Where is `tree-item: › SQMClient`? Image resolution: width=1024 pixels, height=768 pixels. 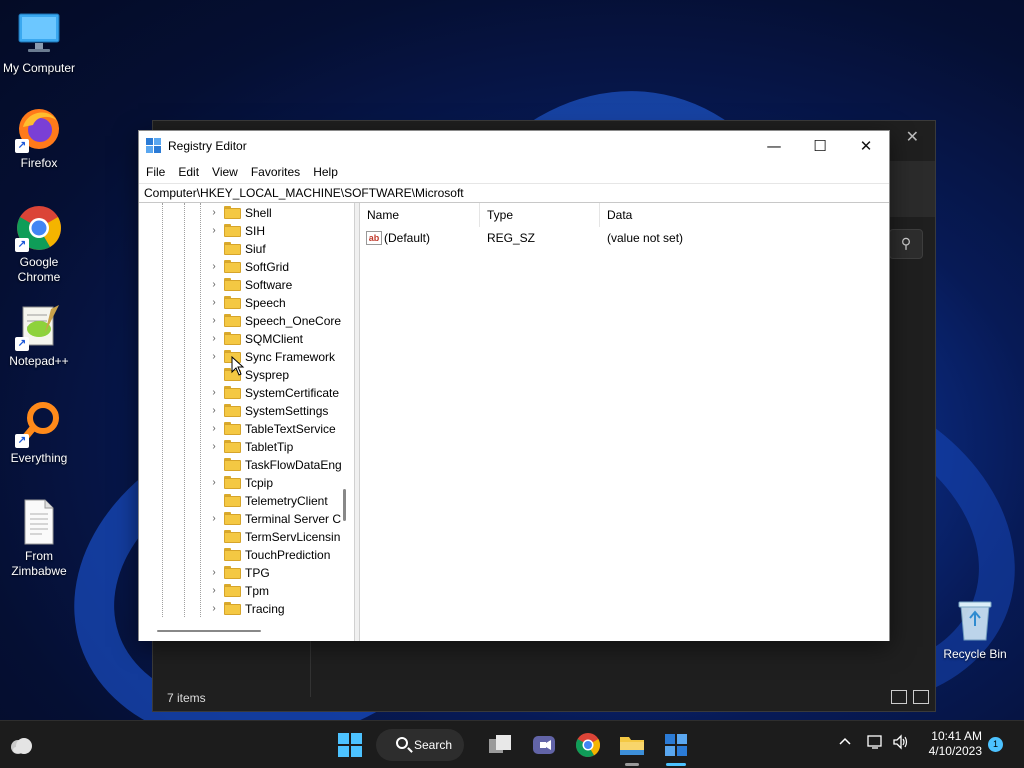 tree-item: › SQMClient is located at coordinates (279, 339).